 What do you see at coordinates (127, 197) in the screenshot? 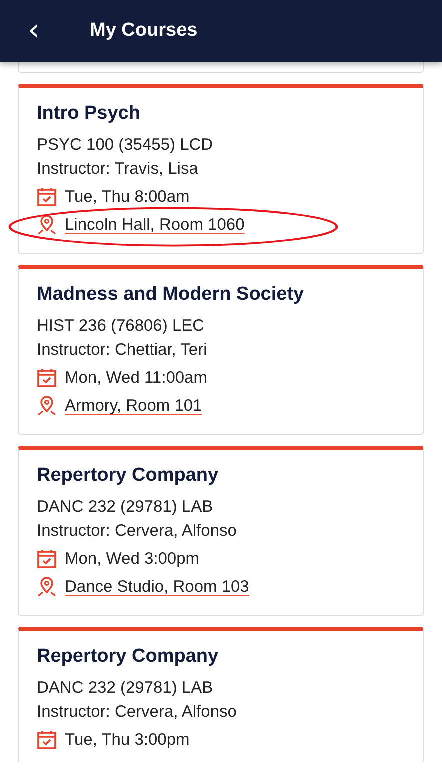
I see `schedule-text: Tue, Thu 8:00am` at bounding box center [127, 197].